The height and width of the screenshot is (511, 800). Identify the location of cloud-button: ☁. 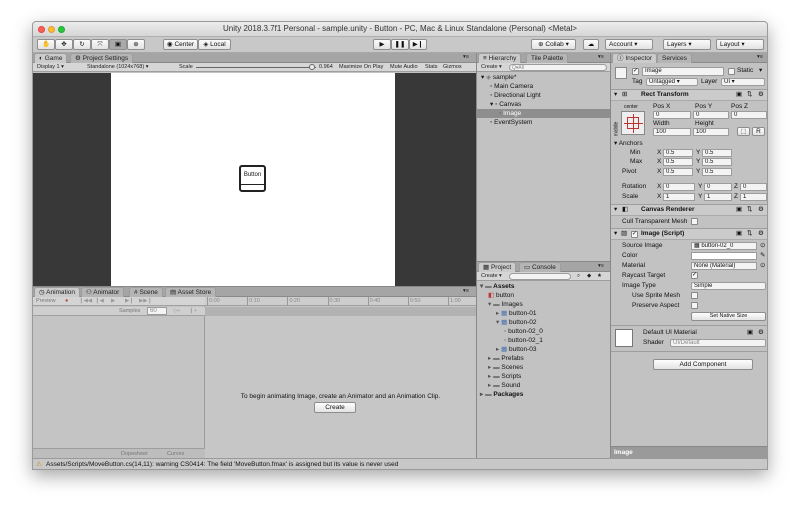
(591, 44).